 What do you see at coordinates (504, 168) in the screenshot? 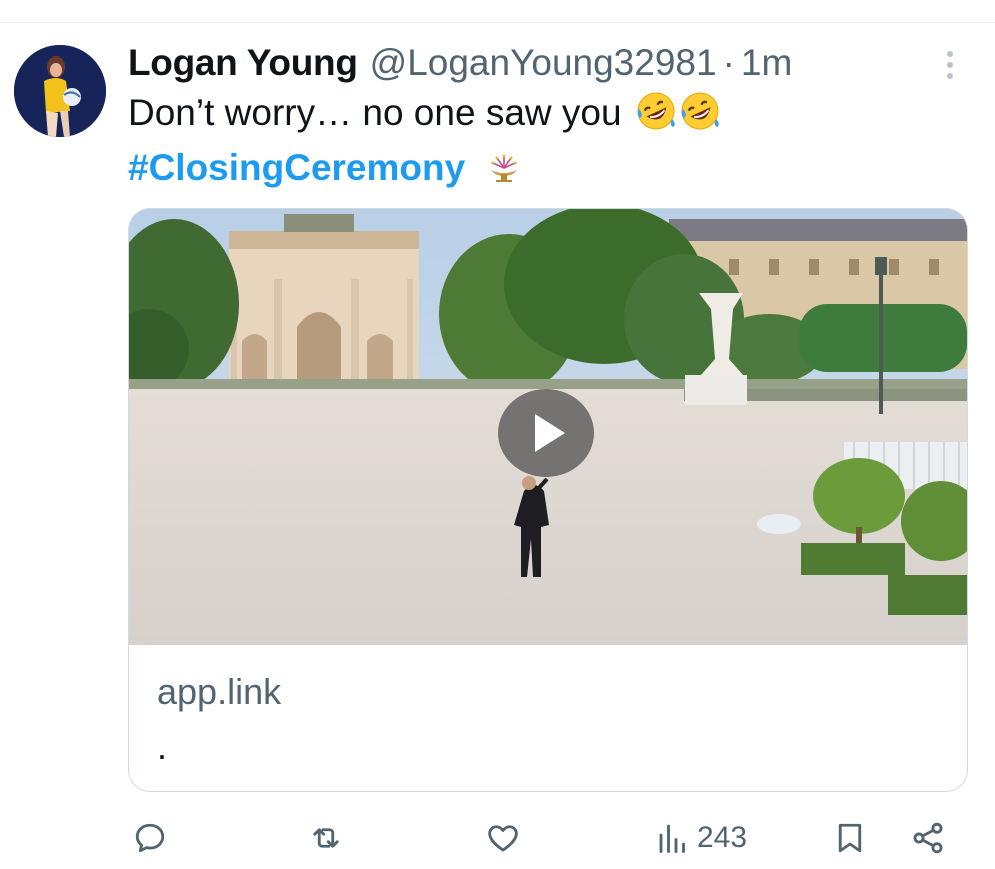
I see `olympic-cauldron-icon` at bounding box center [504, 168].